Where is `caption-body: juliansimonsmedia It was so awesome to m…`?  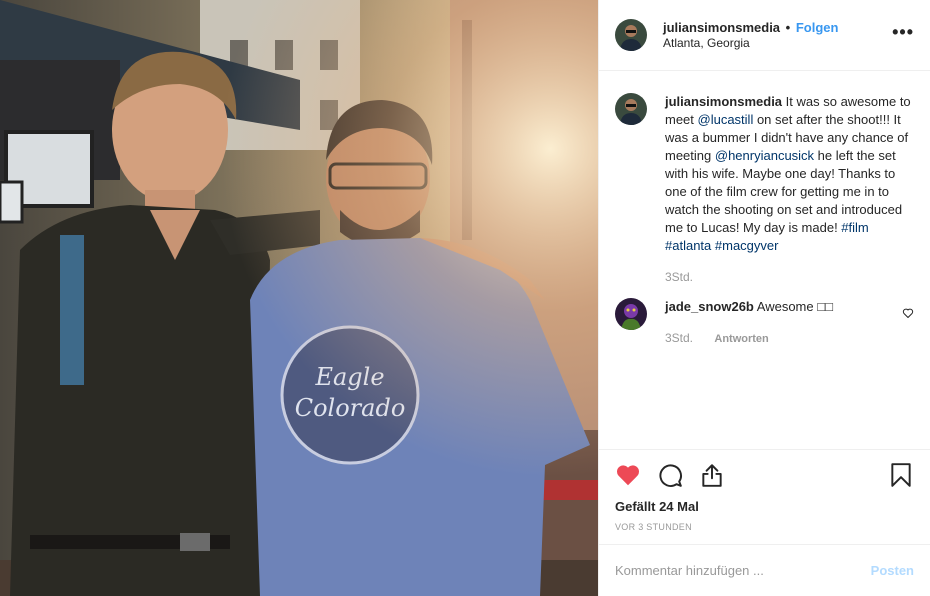 caption-body: juliansimonsmedia It was so awesome to m… is located at coordinates (789, 188).